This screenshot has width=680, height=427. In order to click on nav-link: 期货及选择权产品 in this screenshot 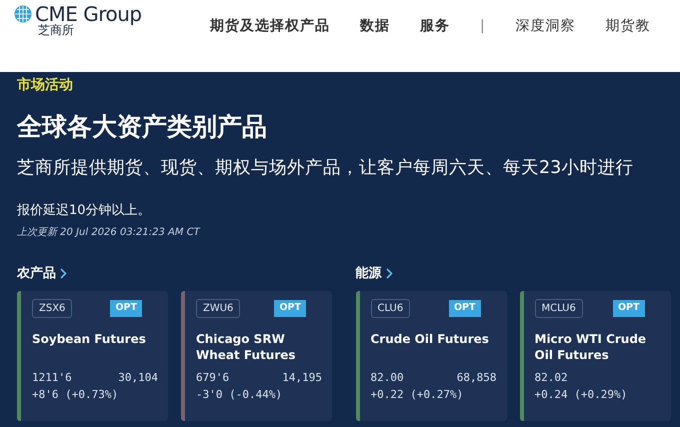, I will do `click(270, 26)`.